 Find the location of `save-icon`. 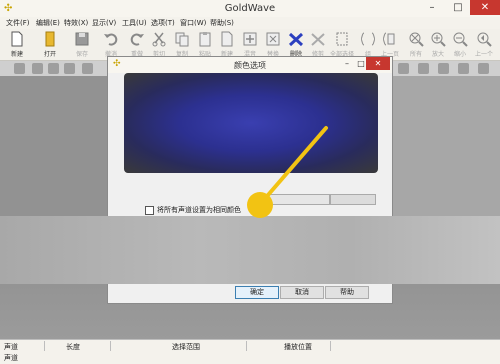

save-icon is located at coordinates (82, 39).